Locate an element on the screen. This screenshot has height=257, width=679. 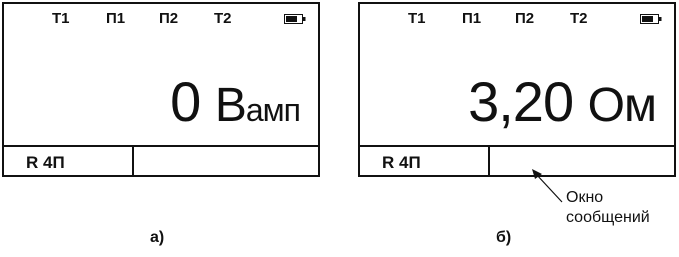
measurement-value: 0 Вамп is located at coordinates (235, 106).